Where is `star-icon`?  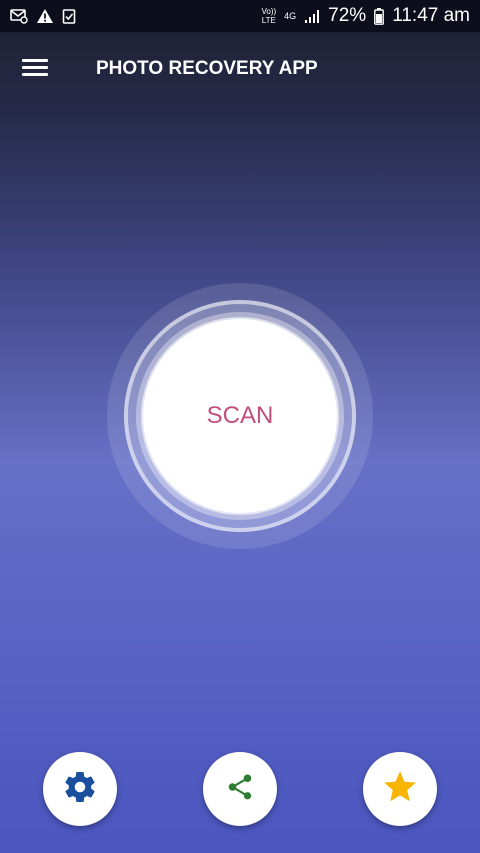
star-icon is located at coordinates (400, 789).